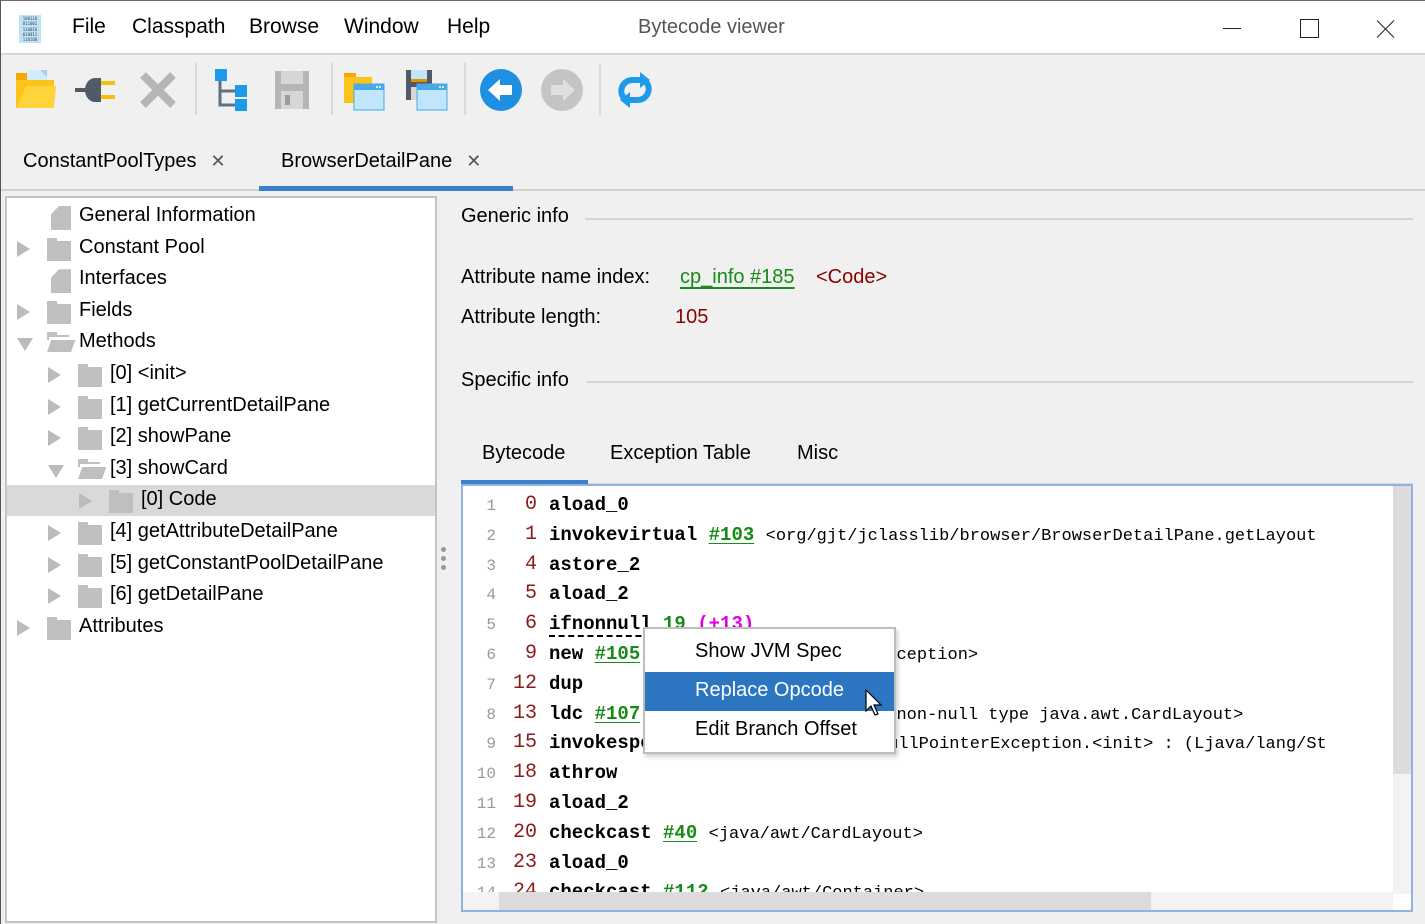  I want to click on cp-info-link: cp_info #185, so click(737, 277).